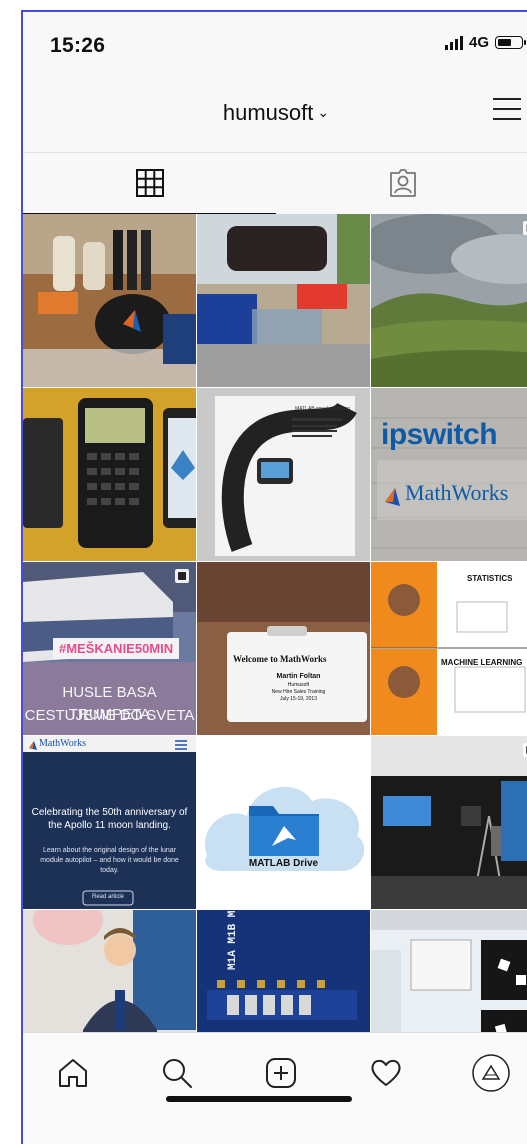 The height and width of the screenshot is (1144, 527). I want to click on hamburger-menu-icon, so click(507, 109).